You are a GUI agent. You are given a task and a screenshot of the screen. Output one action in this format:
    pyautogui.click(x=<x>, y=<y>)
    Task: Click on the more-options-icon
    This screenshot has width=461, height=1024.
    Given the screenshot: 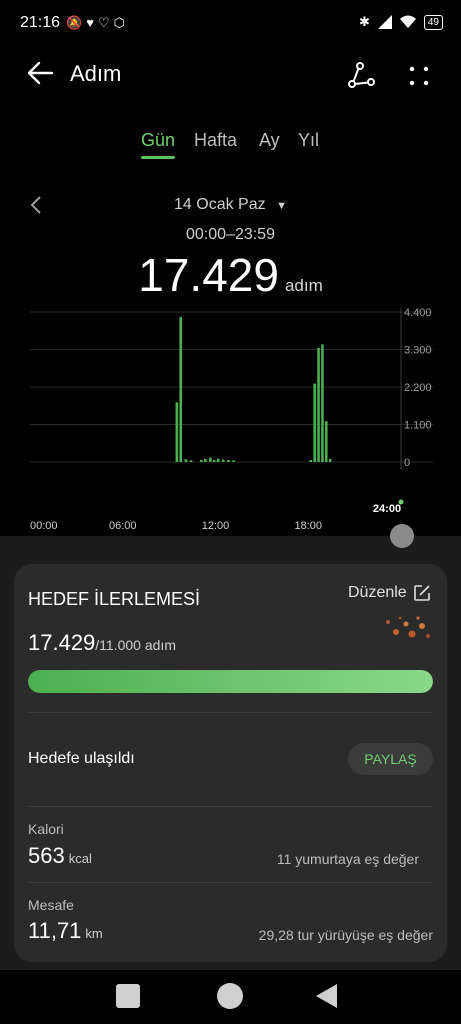 What is the action you would take?
    pyautogui.click(x=419, y=75)
    